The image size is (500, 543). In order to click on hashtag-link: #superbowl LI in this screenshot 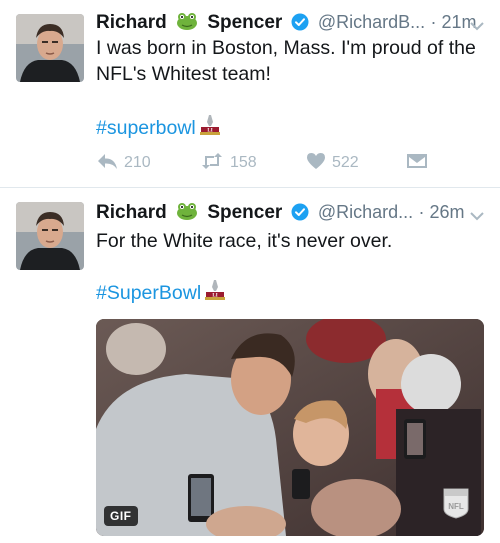, I will do `click(159, 128)`.